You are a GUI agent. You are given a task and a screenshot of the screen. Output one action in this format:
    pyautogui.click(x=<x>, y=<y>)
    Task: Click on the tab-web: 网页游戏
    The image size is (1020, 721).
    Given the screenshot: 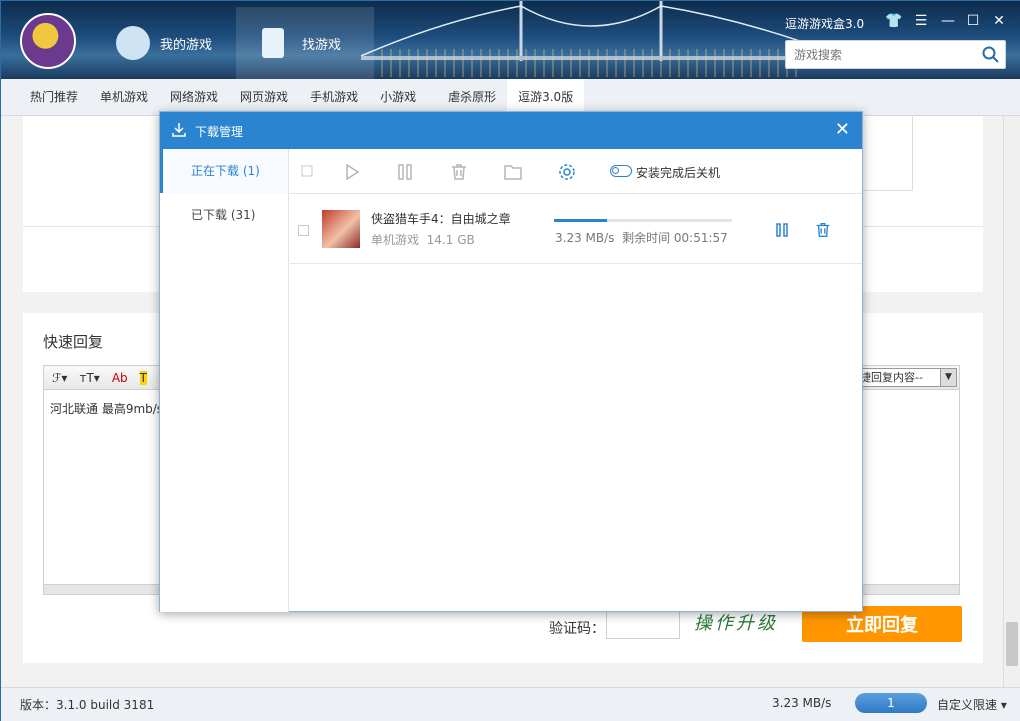 What is the action you would take?
    pyautogui.click(x=264, y=97)
    